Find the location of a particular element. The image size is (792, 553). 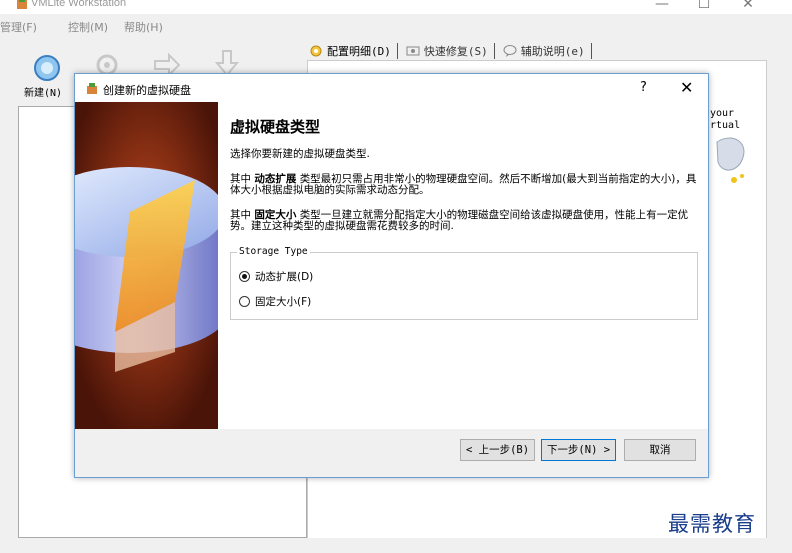

tab-details-label: 配置明细(D) is located at coordinates (359, 51).